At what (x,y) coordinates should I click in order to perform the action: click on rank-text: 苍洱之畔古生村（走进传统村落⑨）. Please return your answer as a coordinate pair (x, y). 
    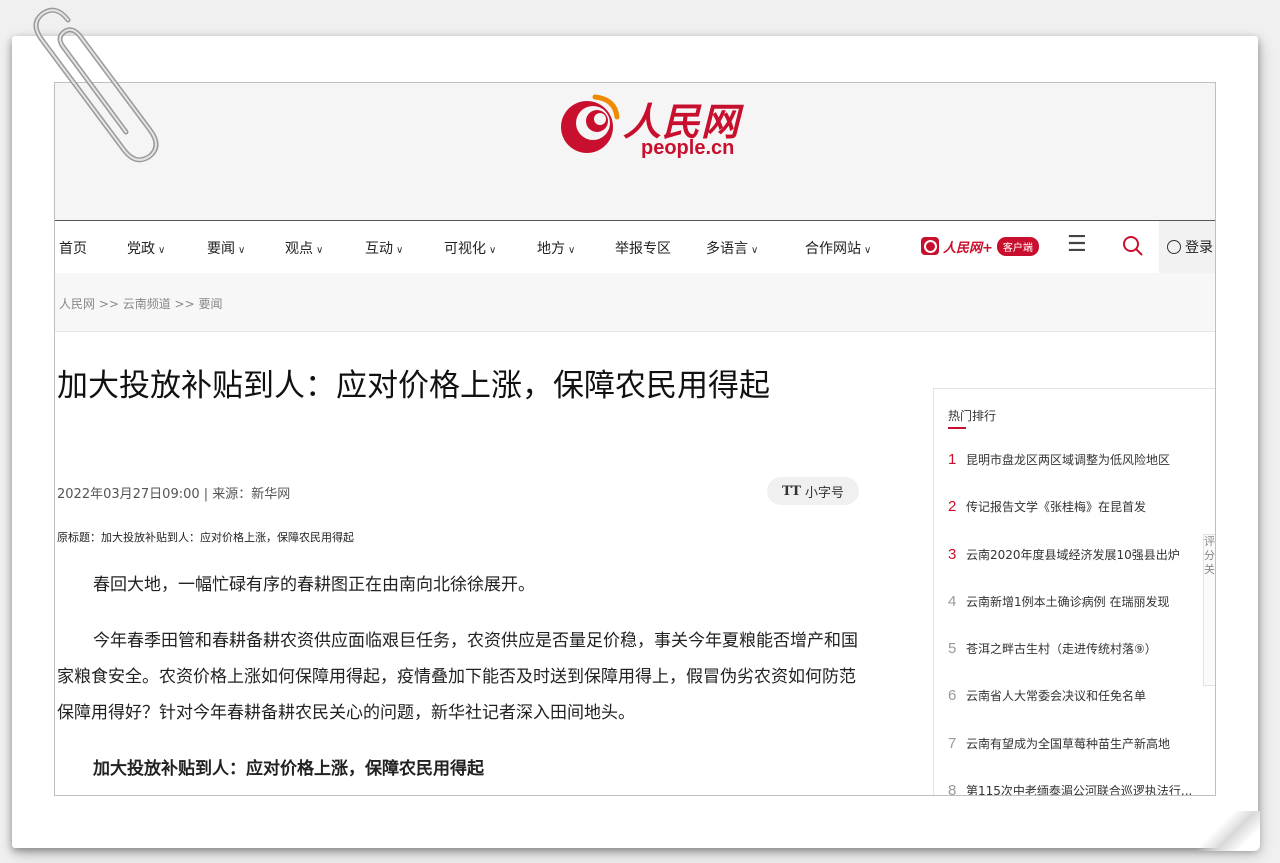
    Looking at the image, I should click on (1061, 649).